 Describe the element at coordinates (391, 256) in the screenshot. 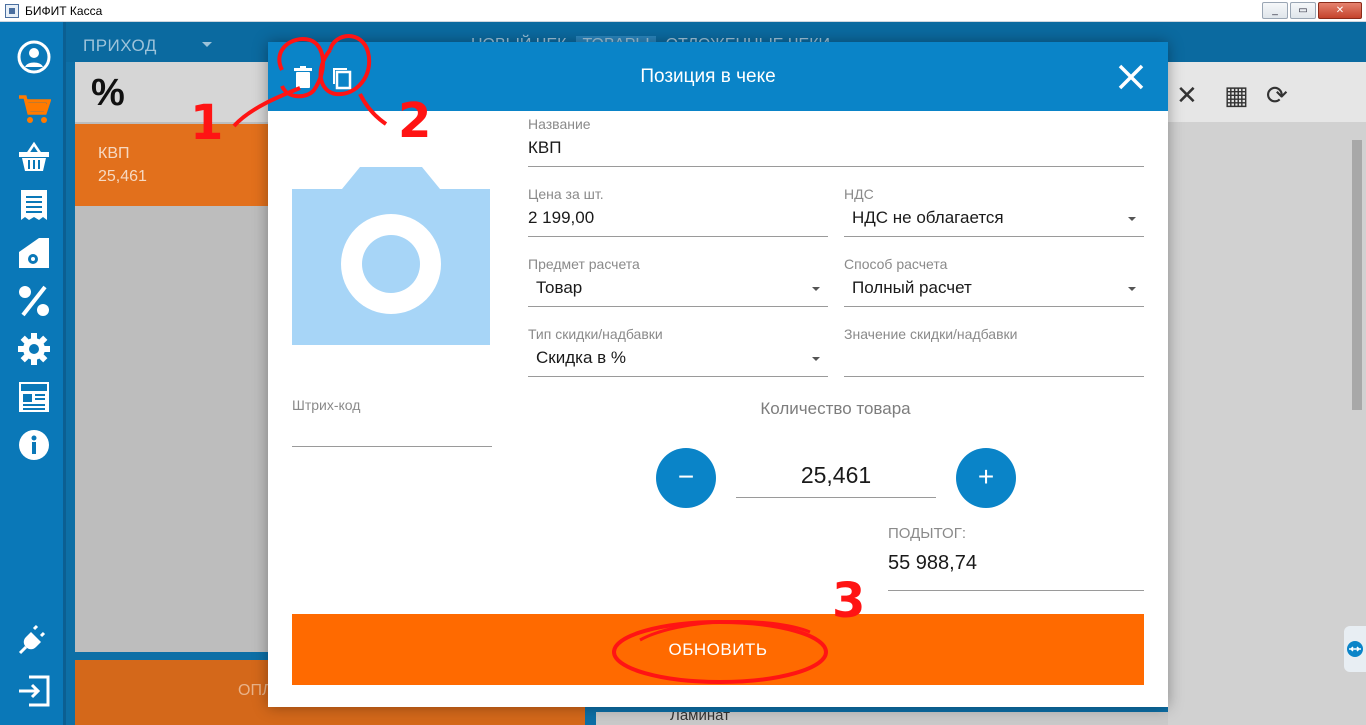

I see `camera-icon` at that location.